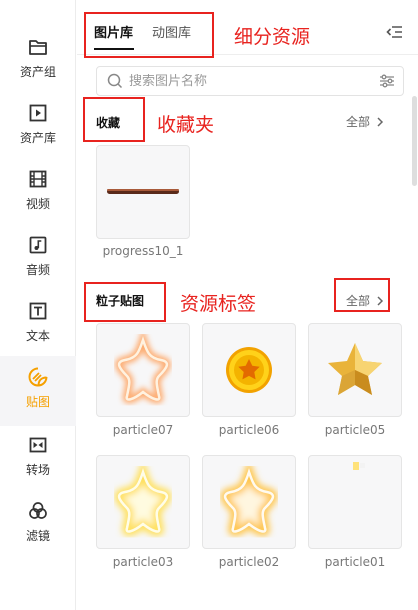 The width and height of the screenshot is (418, 610). I want to click on sidebar-item-label: 滤镜, so click(37, 536).